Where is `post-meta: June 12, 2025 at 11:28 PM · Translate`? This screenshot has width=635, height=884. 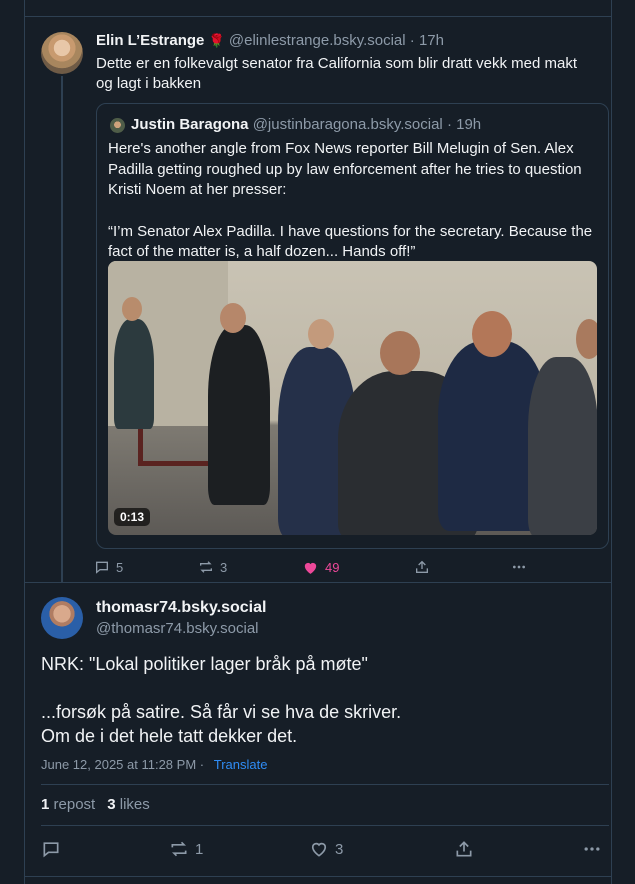
post-meta: June 12, 2025 at 11:28 PM · Translate is located at coordinates (154, 764).